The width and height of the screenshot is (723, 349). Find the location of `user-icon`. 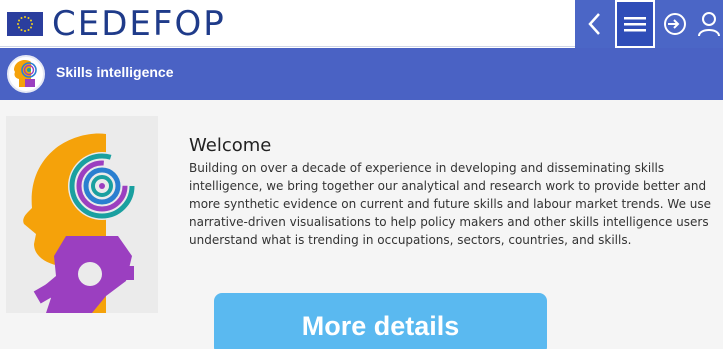

user-icon is located at coordinates (709, 24).